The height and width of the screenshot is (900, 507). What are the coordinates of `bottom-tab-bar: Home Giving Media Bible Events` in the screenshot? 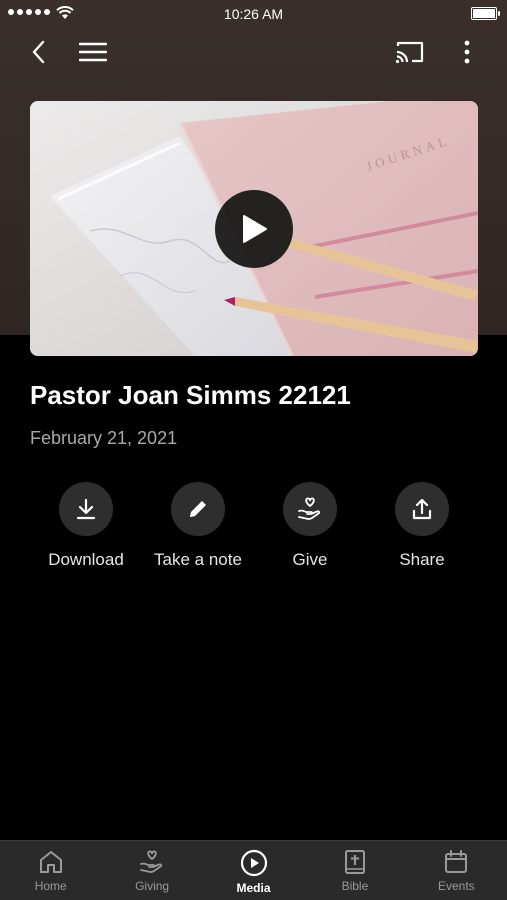 It's located at (253, 870).